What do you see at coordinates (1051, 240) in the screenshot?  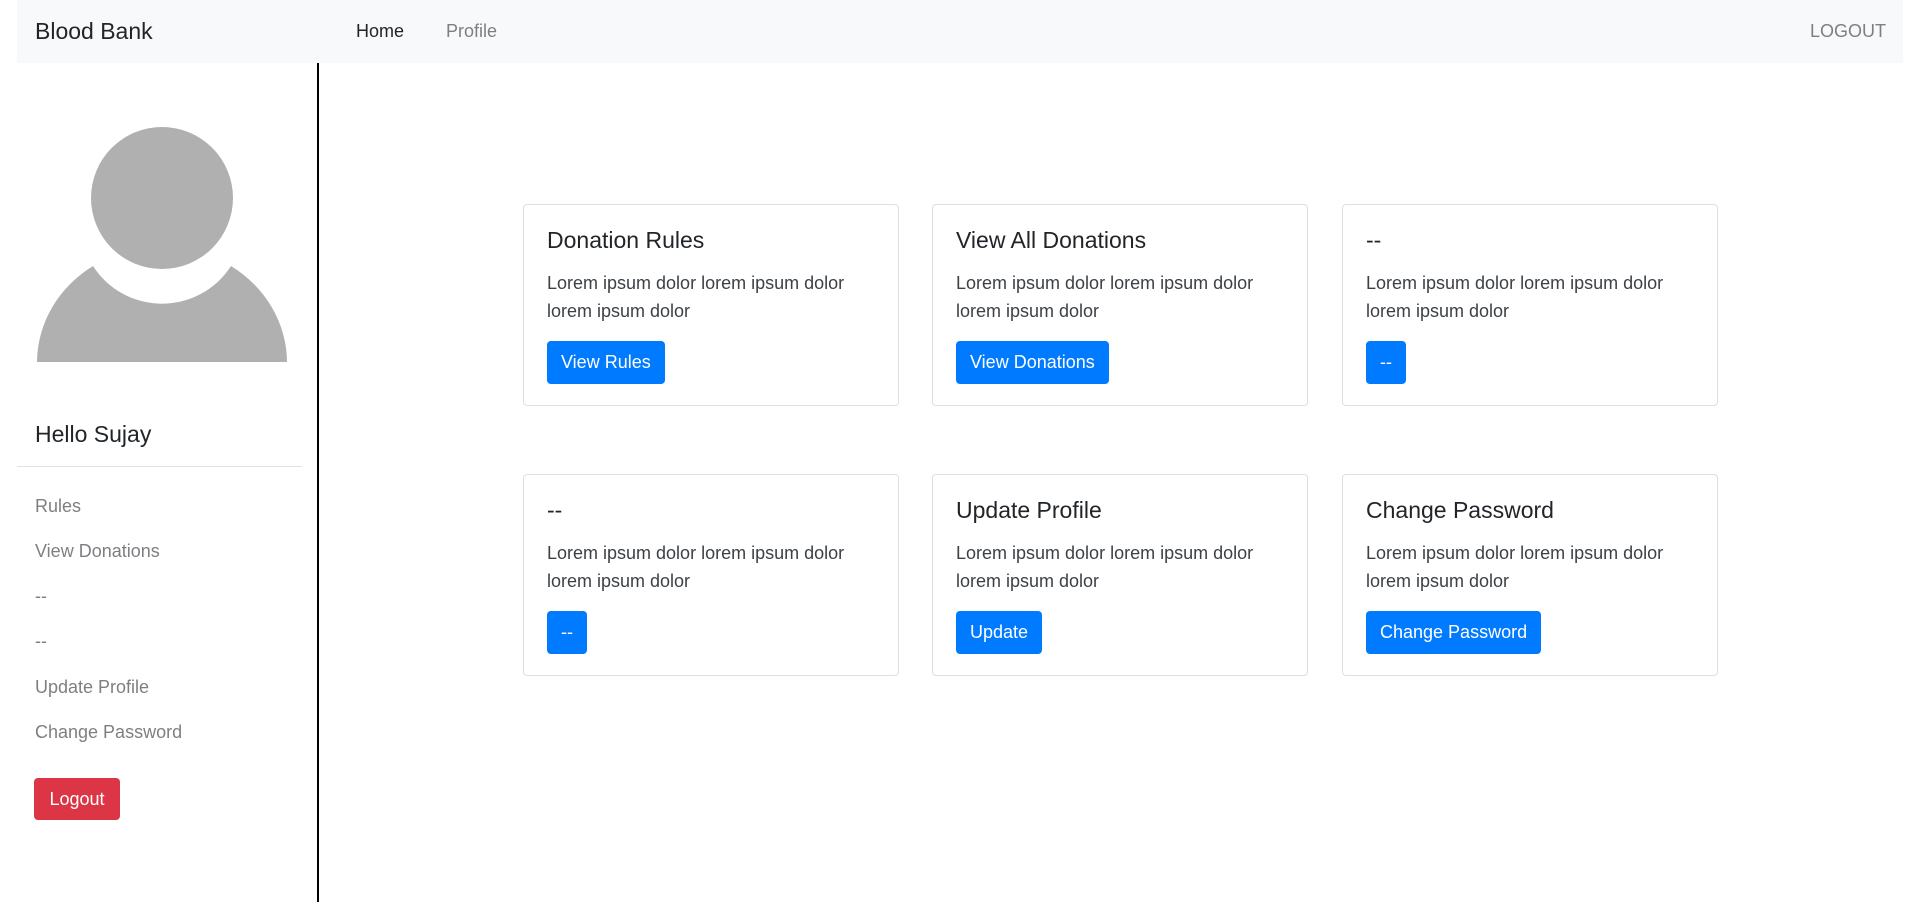 I see `card-title: View All Donations` at bounding box center [1051, 240].